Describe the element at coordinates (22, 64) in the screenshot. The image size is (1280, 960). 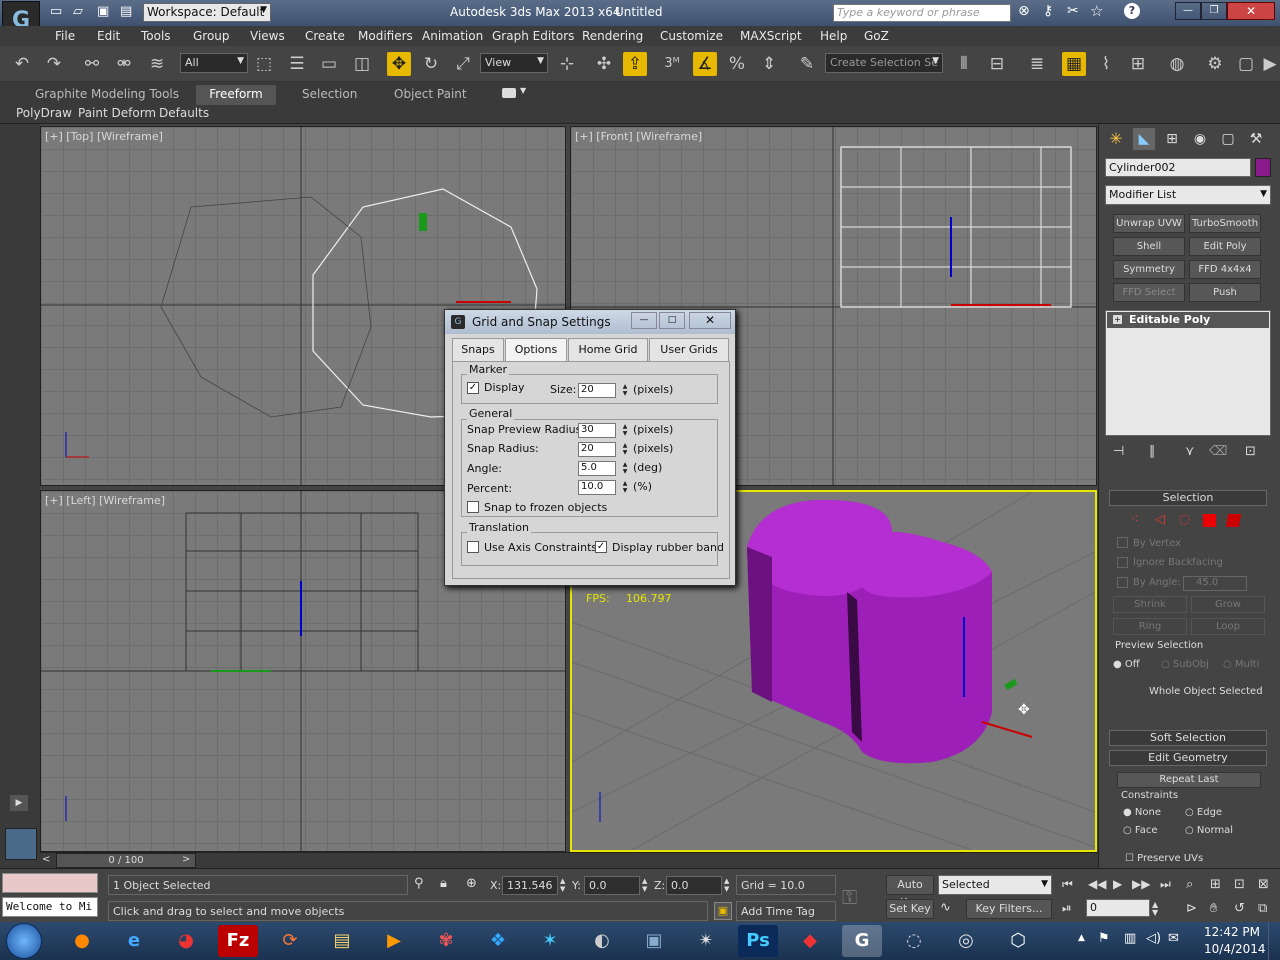
I see `undo-icon: ↶` at that location.